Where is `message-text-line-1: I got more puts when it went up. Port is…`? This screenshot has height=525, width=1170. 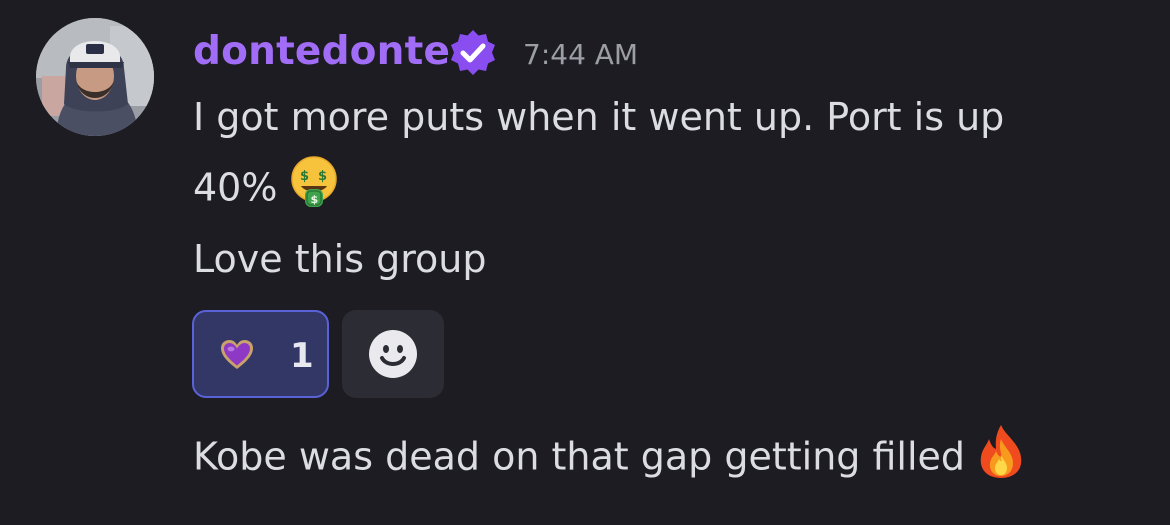 message-text-line-1: I got more puts when it went up. Port is… is located at coordinates (599, 117).